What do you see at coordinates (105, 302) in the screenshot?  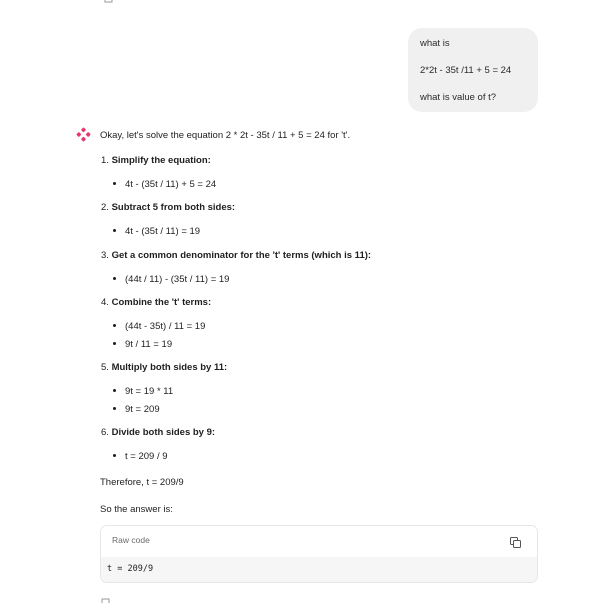 I see `step-number: 4.` at bounding box center [105, 302].